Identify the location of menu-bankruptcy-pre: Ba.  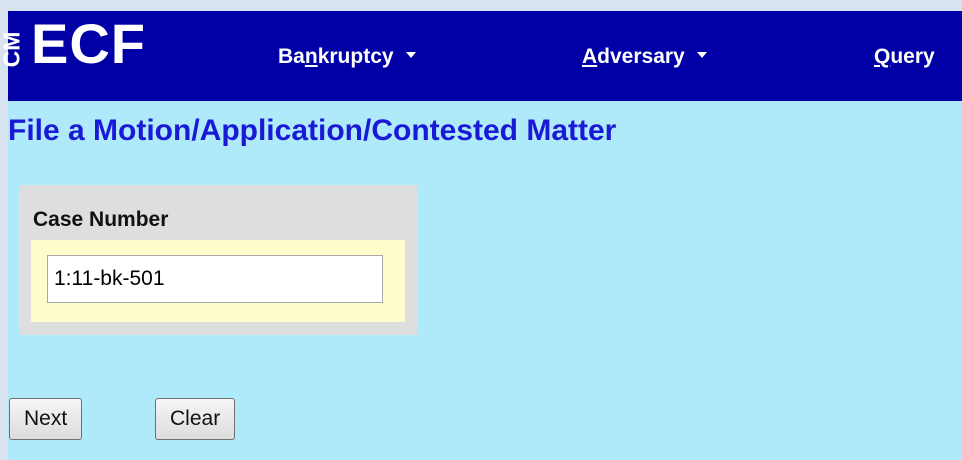
(291, 56).